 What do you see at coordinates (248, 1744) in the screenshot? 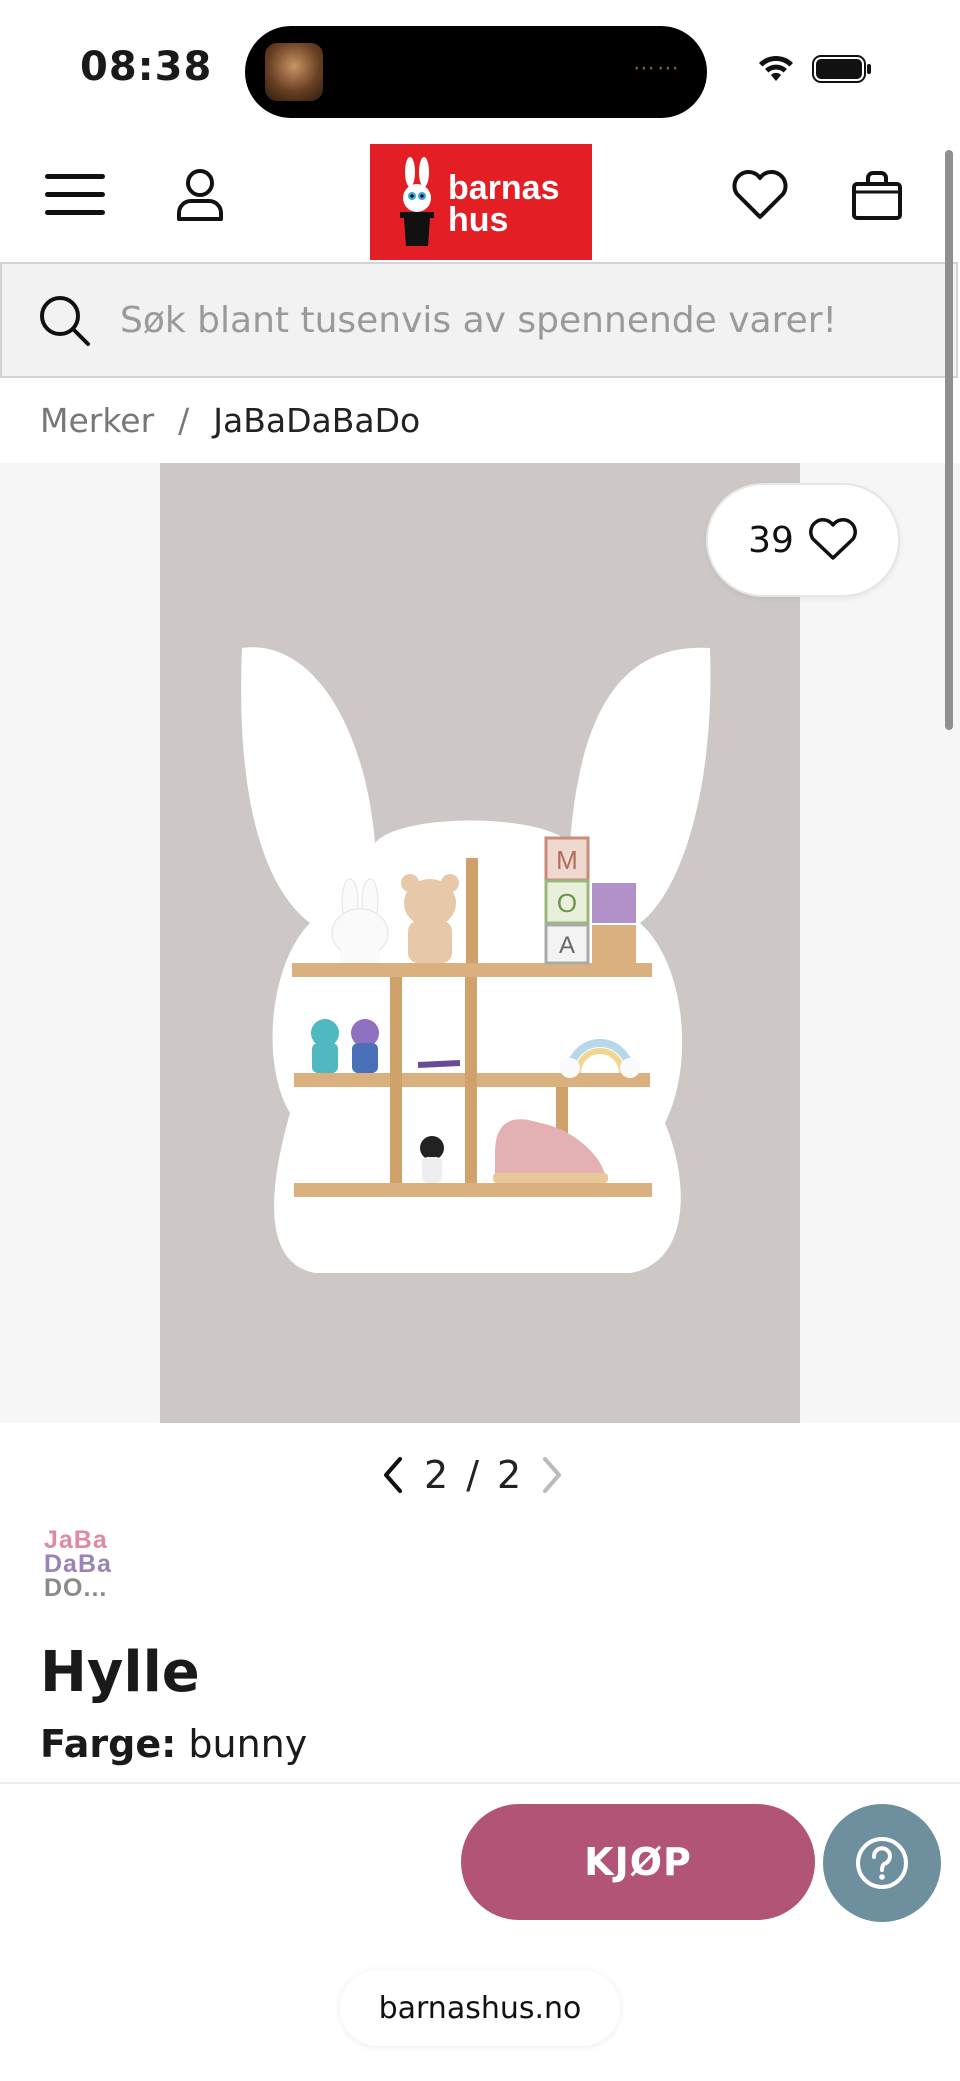
I see `color-value: bunny` at bounding box center [248, 1744].